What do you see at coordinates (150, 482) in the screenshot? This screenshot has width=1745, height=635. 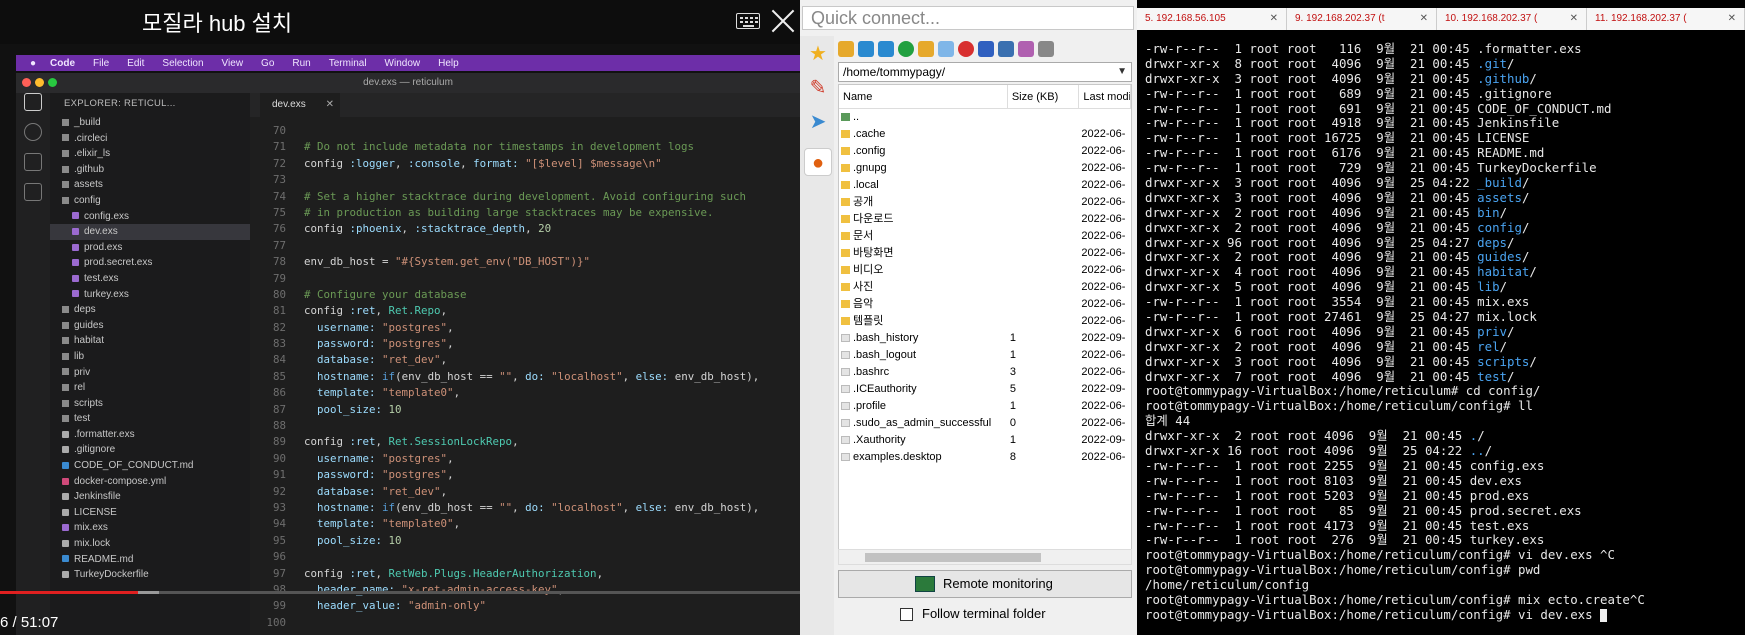 I see `file-tree-item: docker-compose.yml` at bounding box center [150, 482].